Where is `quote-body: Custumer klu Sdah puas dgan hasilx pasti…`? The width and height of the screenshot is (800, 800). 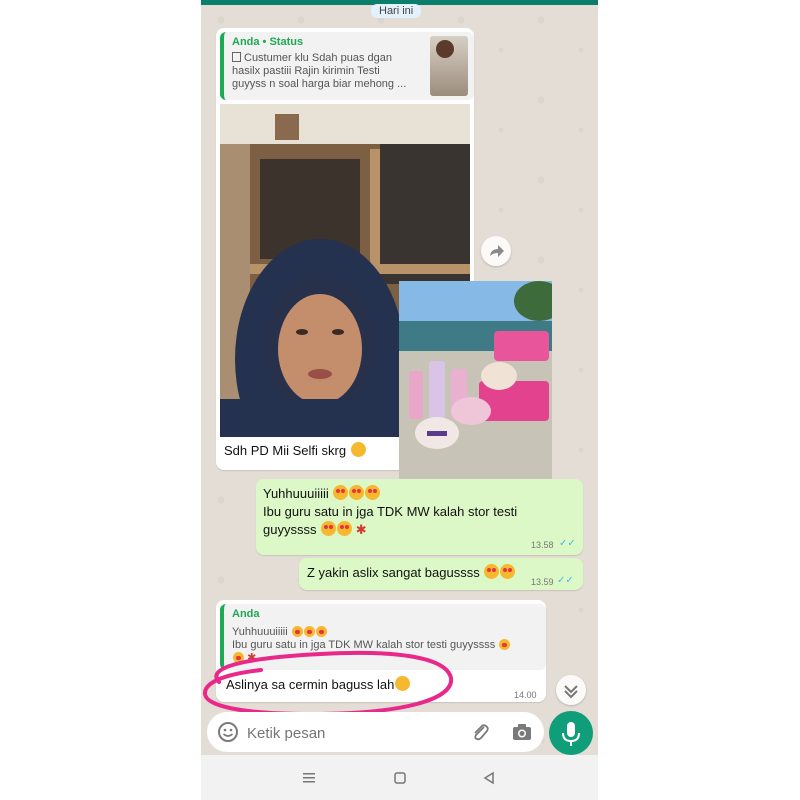 quote-body: Custumer klu Sdah puas dgan hasilx pasti… is located at coordinates (319, 71).